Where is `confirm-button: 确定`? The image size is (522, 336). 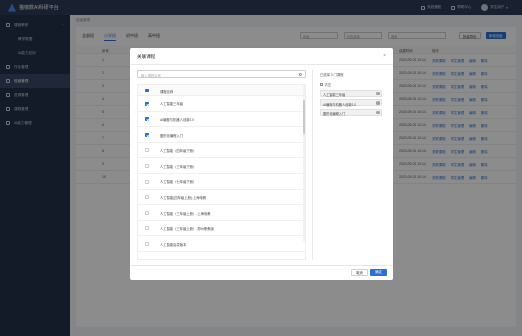 confirm-button: 确定 is located at coordinates (378, 272).